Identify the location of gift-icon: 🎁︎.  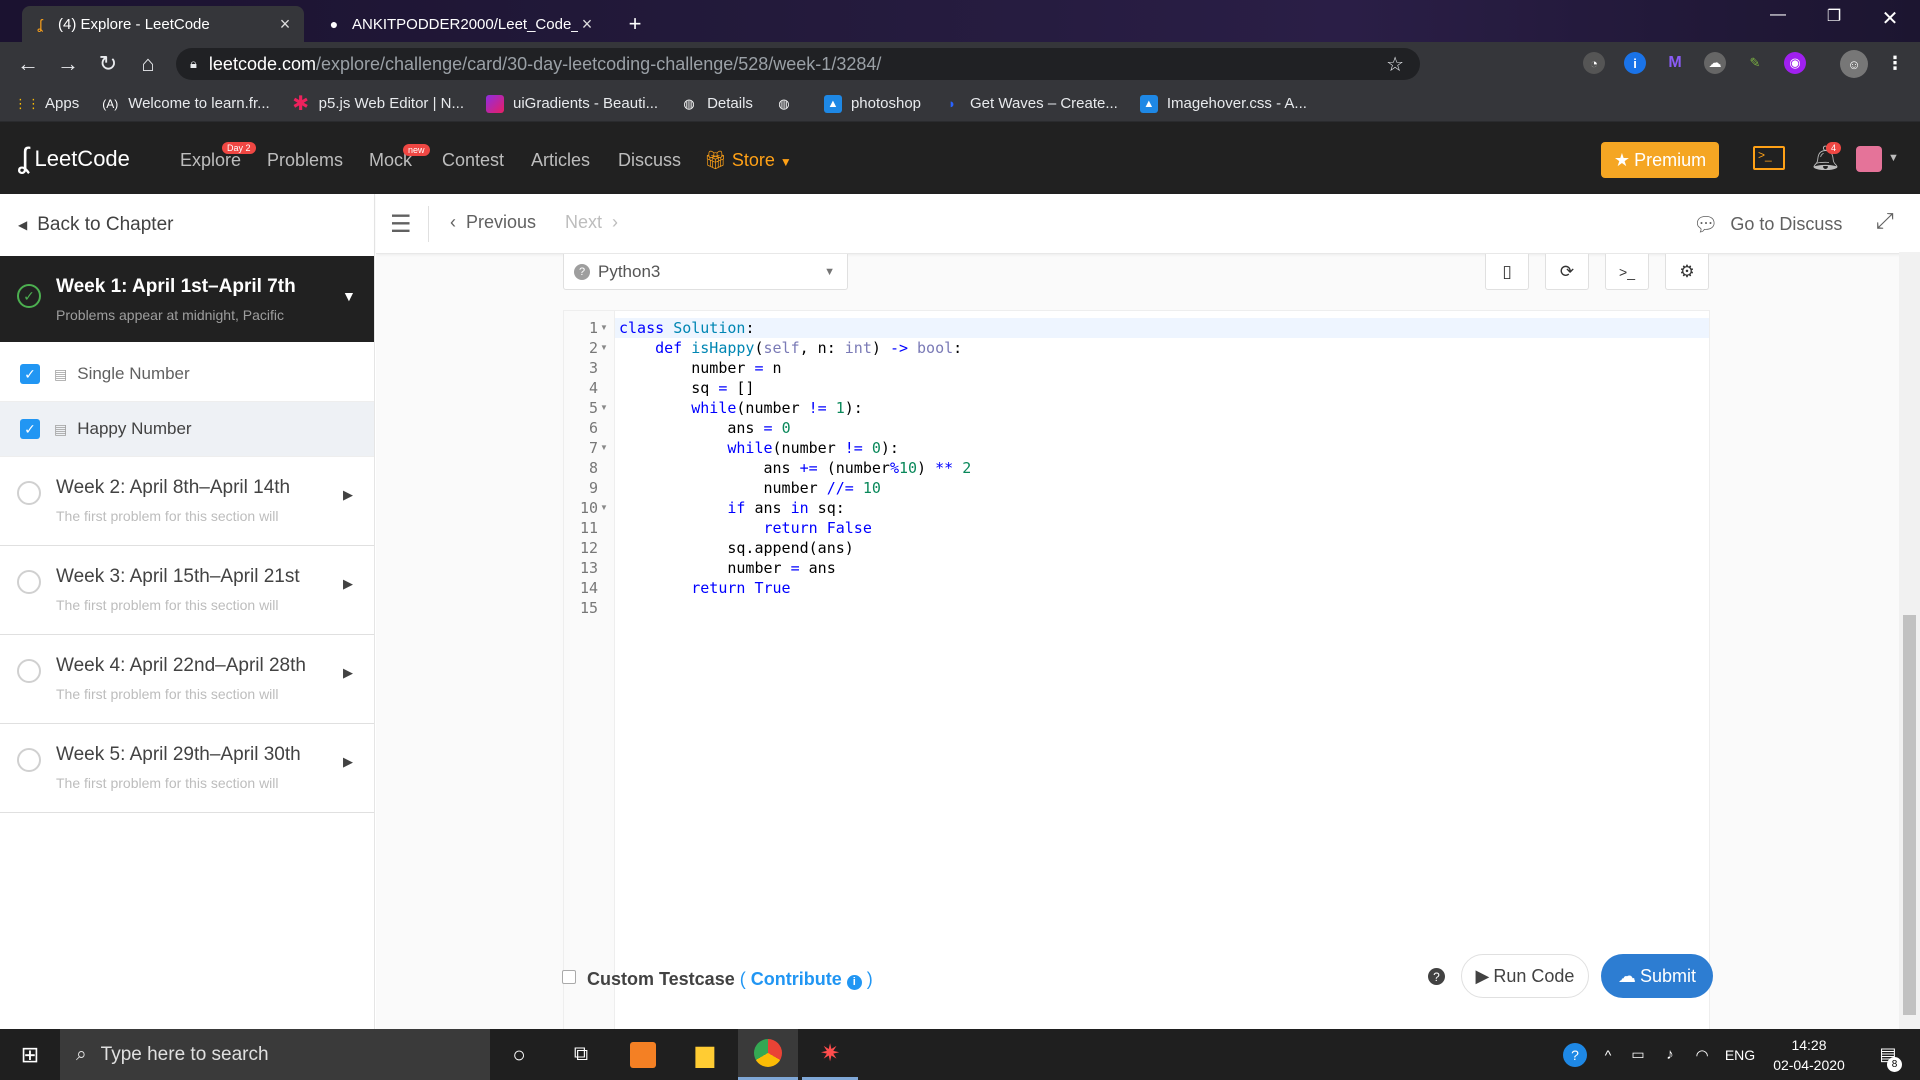
(715, 160).